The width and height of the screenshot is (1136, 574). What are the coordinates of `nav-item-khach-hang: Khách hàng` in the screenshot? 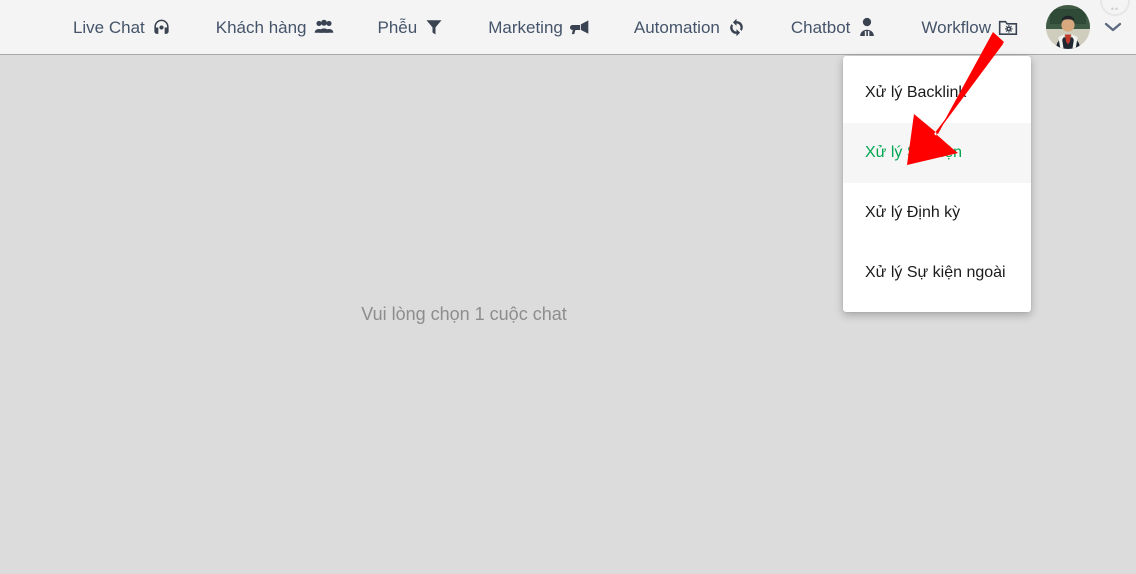 It's located at (275, 27).